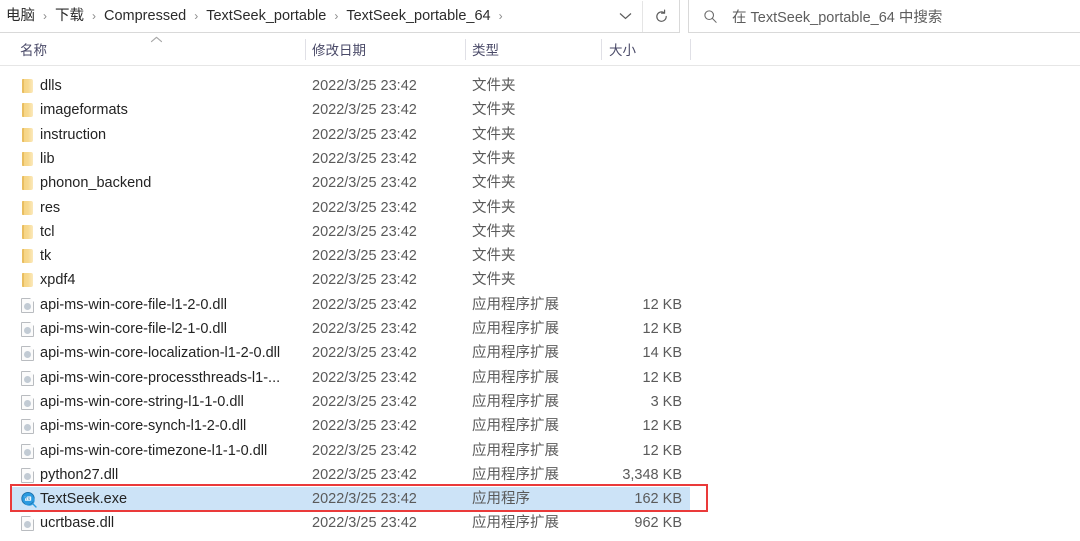  Describe the element at coordinates (540, 232) in the screenshot. I see `file-row: tcl 2022/3/25 23:42 文件夹` at that location.